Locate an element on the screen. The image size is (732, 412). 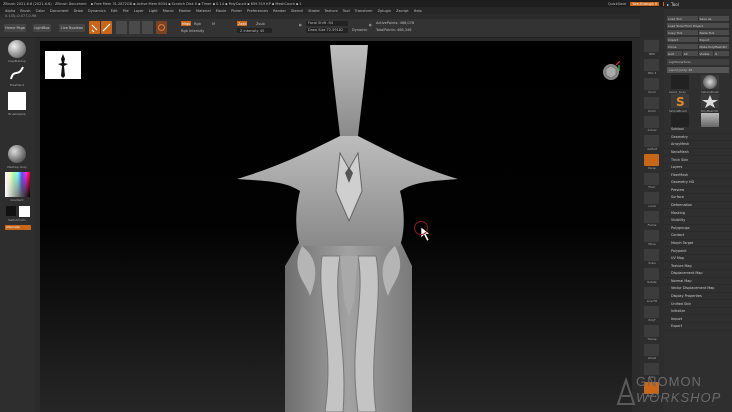
shelf-button-move is located at coordinates (651, 236).